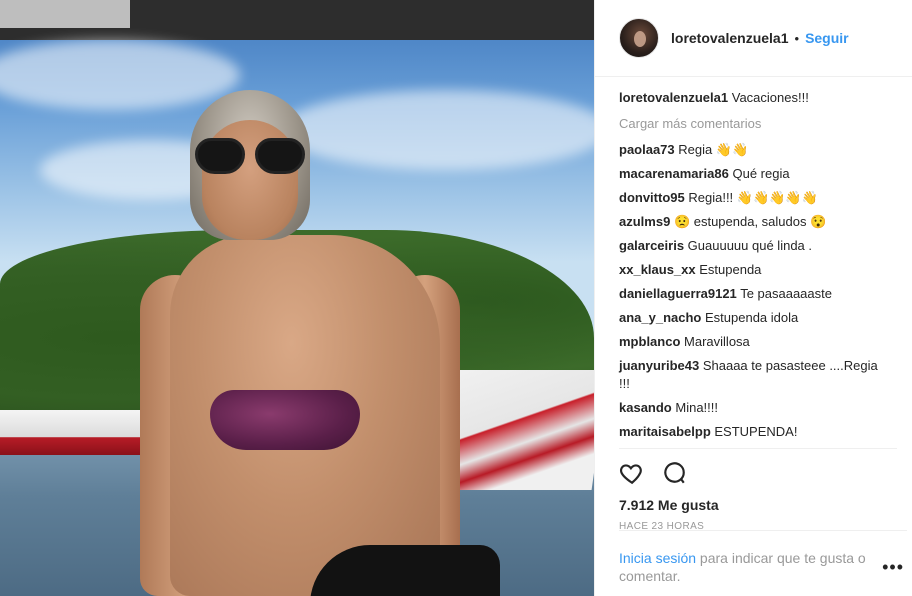  Describe the element at coordinates (750, 221) in the screenshot. I see `comment-text: 😟 estupenda, saludos 😯` at that location.